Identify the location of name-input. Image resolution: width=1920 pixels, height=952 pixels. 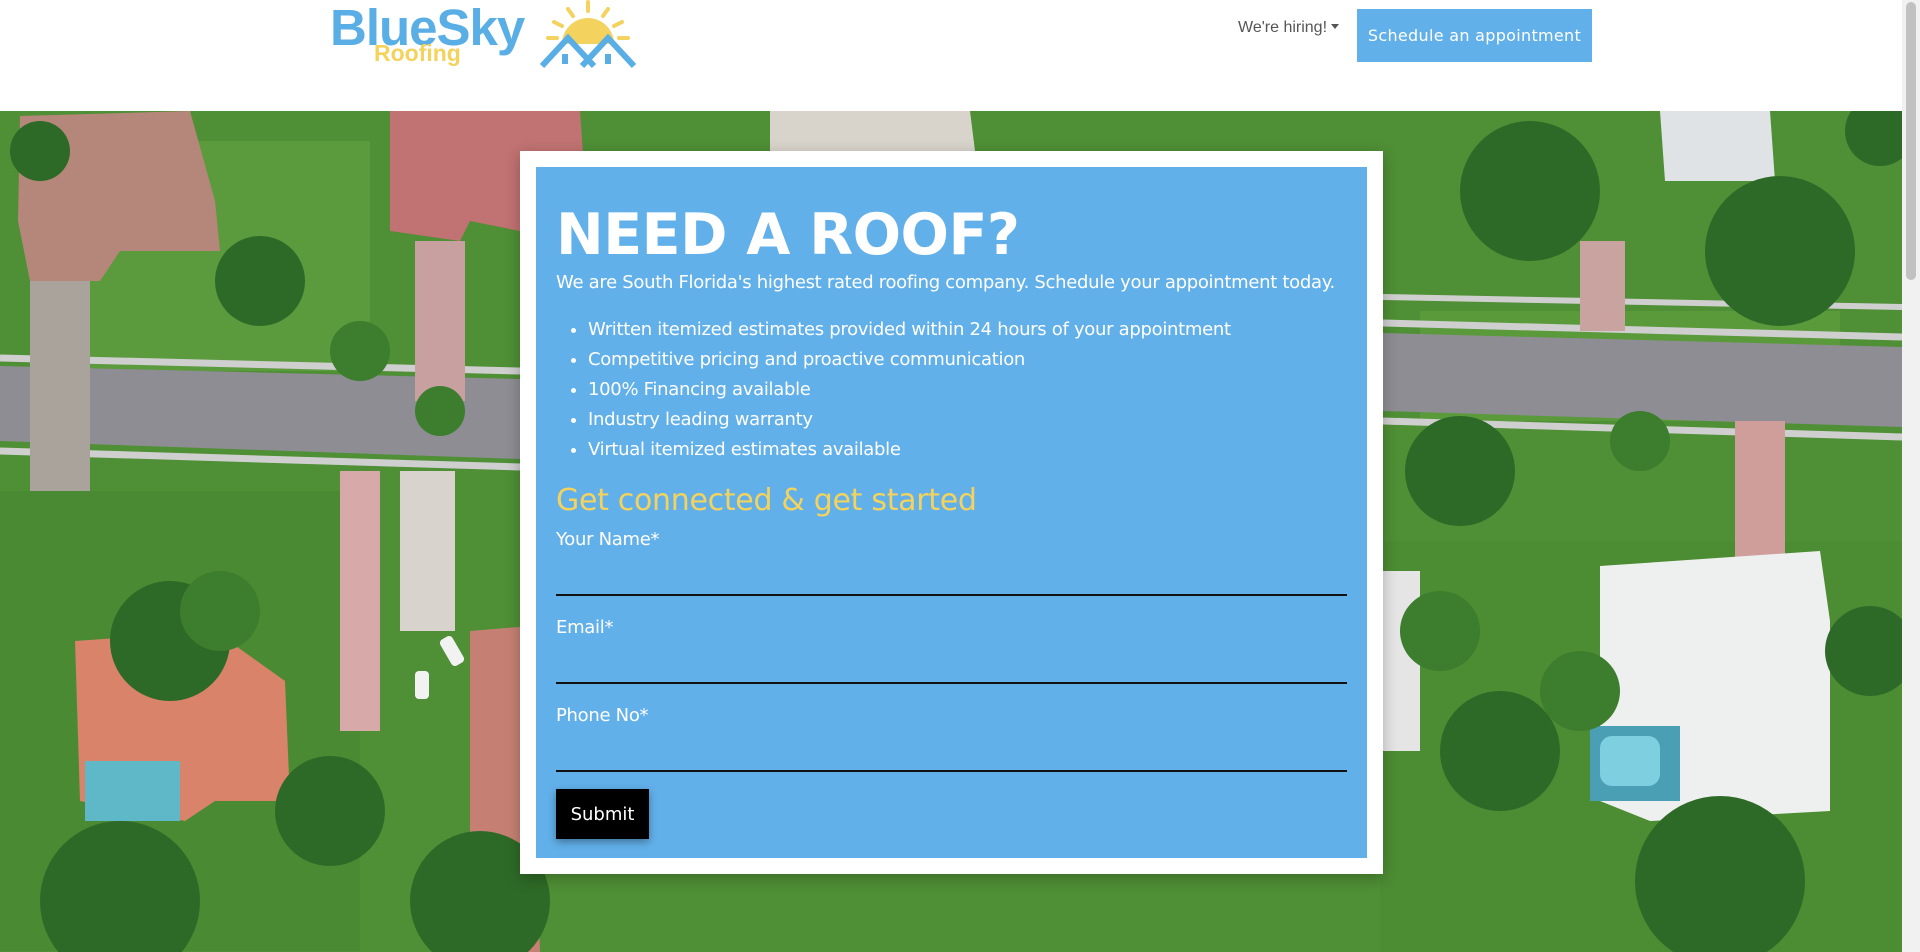
(951, 579).